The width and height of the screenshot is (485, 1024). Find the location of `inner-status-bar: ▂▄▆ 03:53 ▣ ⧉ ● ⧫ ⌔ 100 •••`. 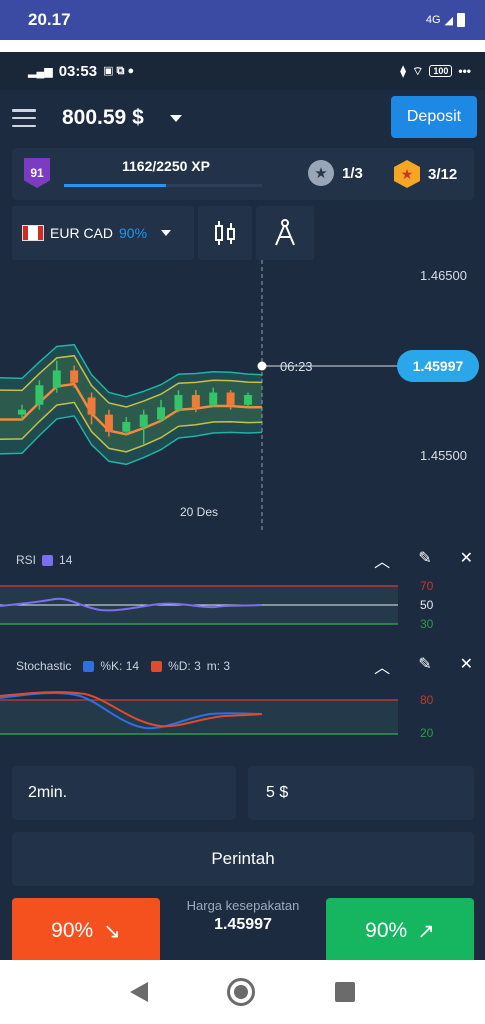

inner-status-bar: ▂▄▆ 03:53 ▣ ⧉ ● ⧫ ⌔ 100 ••• is located at coordinates (242, 71).